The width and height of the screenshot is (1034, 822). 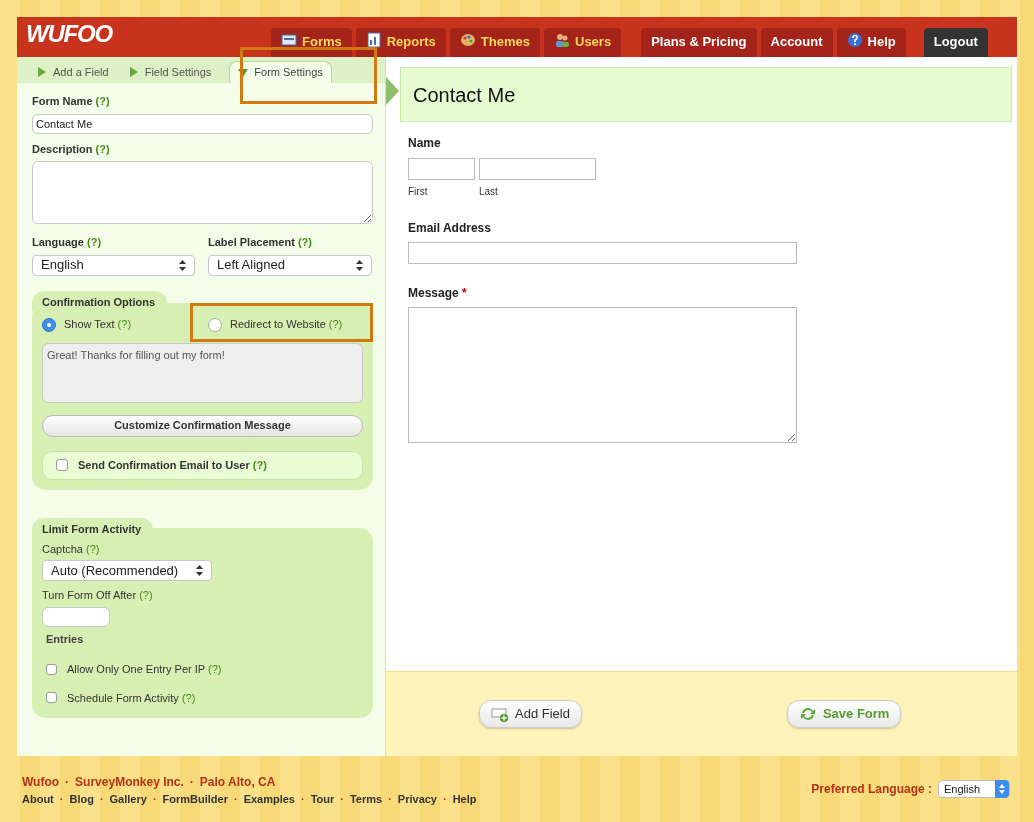 What do you see at coordinates (260, 242) in the screenshot?
I see `field-label: Label Placement (?)` at bounding box center [260, 242].